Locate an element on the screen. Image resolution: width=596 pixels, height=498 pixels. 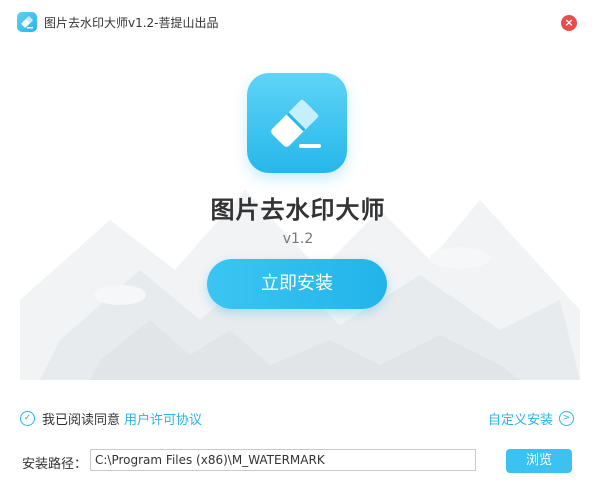
custom-install-label: 自定义安装 is located at coordinates (520, 420).